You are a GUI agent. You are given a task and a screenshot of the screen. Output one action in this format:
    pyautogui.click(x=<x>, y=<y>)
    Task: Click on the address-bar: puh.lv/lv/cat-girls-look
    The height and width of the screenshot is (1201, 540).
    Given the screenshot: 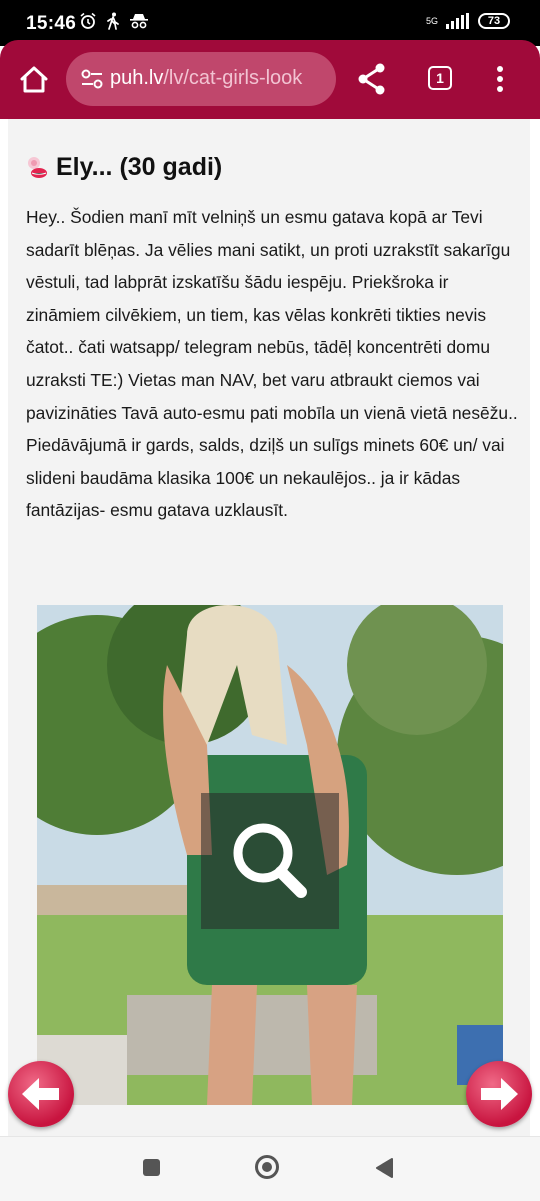 What is the action you would take?
    pyautogui.click(x=201, y=79)
    